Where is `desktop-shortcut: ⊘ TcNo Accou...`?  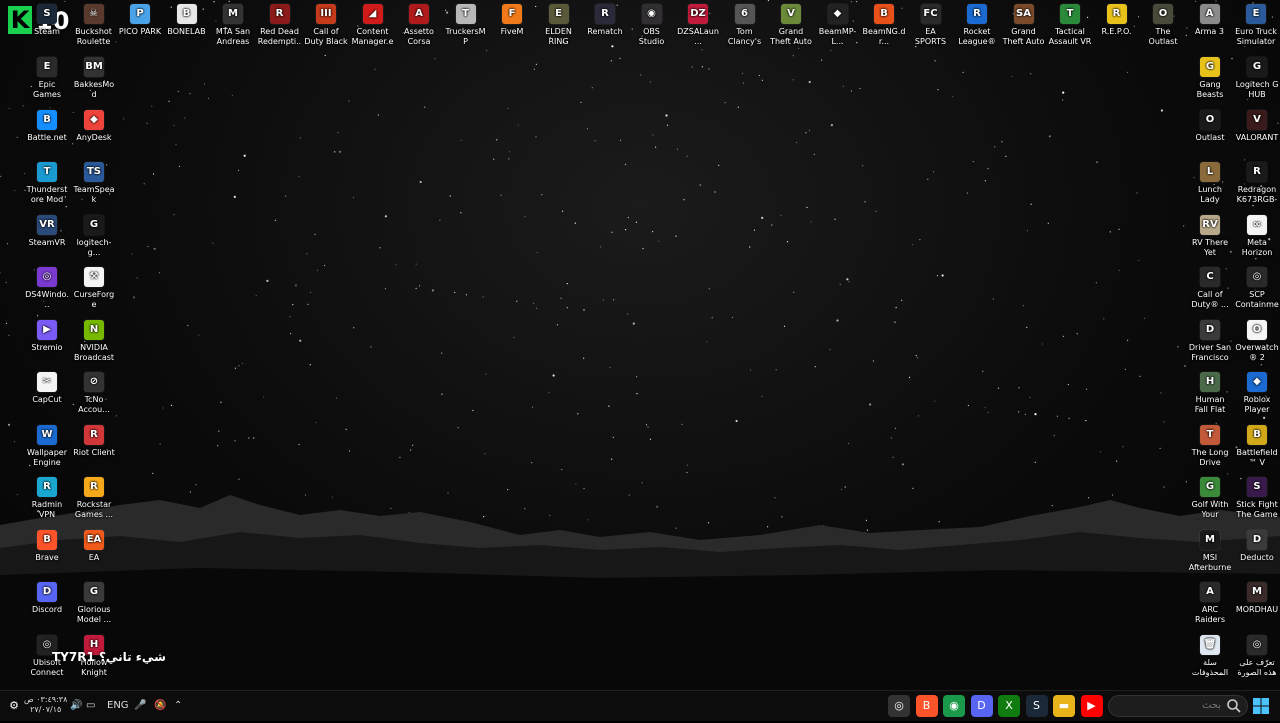
desktop-shortcut: ⊘ TcNo Accou... is located at coordinates (94, 398).